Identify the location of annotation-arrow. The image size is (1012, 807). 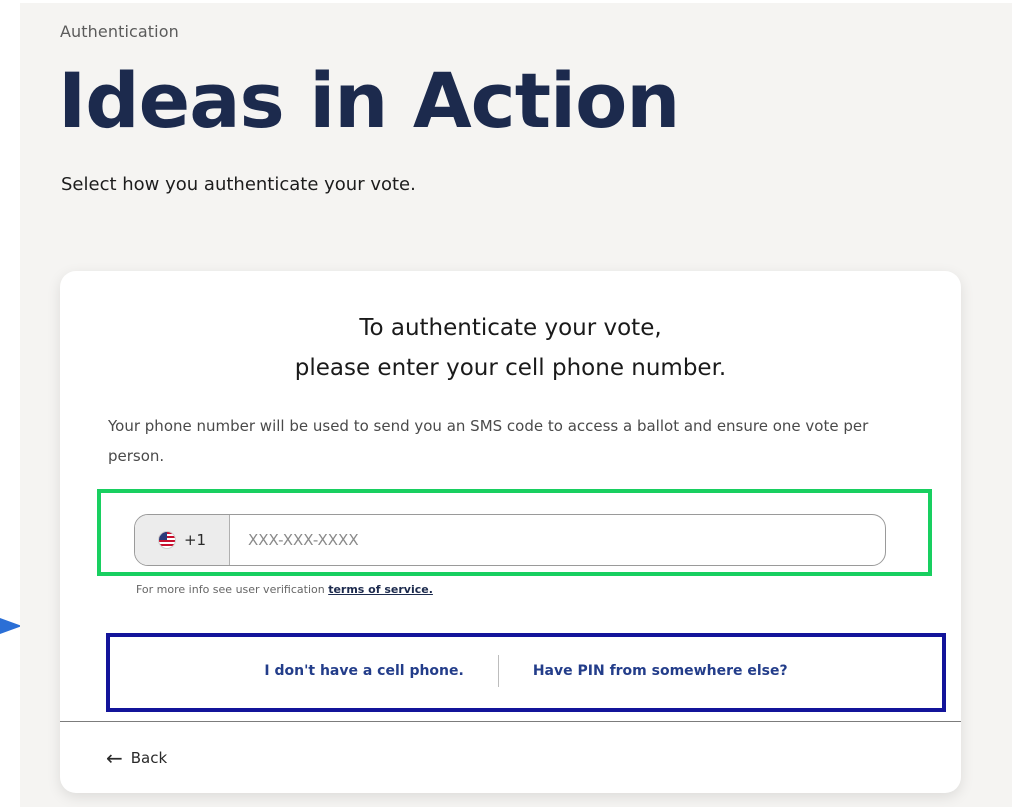
(11, 626).